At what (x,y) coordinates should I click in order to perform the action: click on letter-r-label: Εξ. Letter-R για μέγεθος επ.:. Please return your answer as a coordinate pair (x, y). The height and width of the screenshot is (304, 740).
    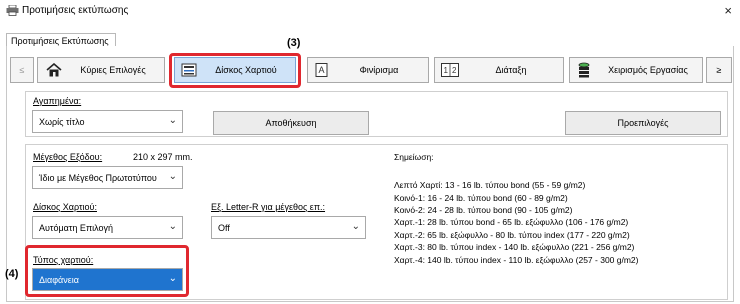
    Looking at the image, I should click on (268, 207).